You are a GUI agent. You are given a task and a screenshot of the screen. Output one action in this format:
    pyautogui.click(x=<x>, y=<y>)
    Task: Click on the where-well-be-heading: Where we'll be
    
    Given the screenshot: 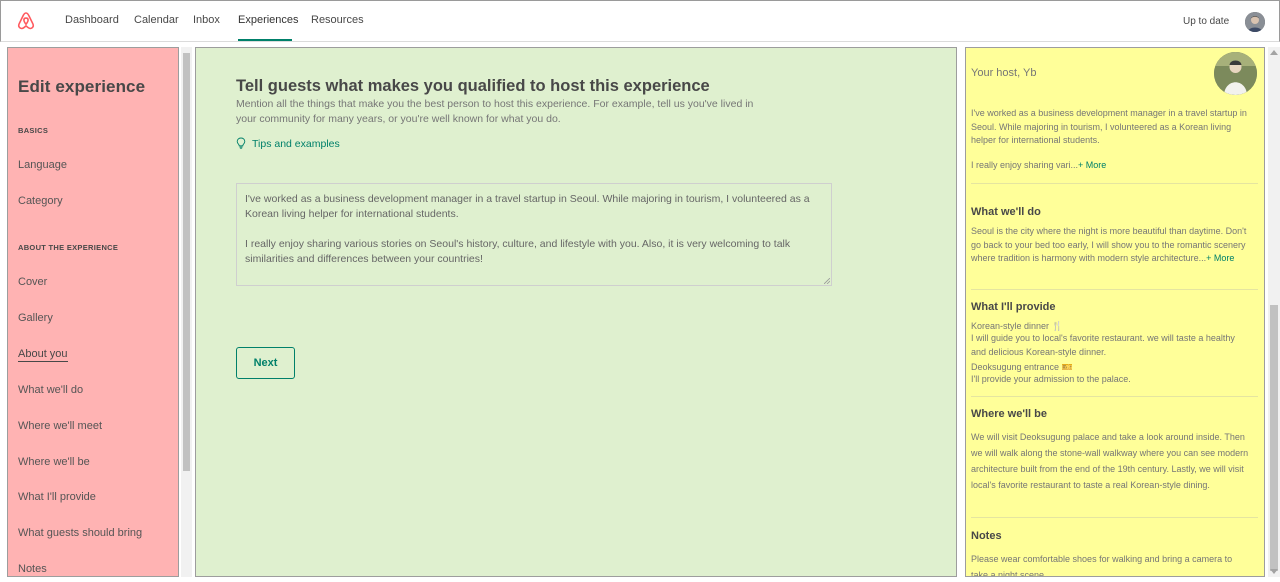 What is the action you would take?
    pyautogui.click(x=1009, y=414)
    